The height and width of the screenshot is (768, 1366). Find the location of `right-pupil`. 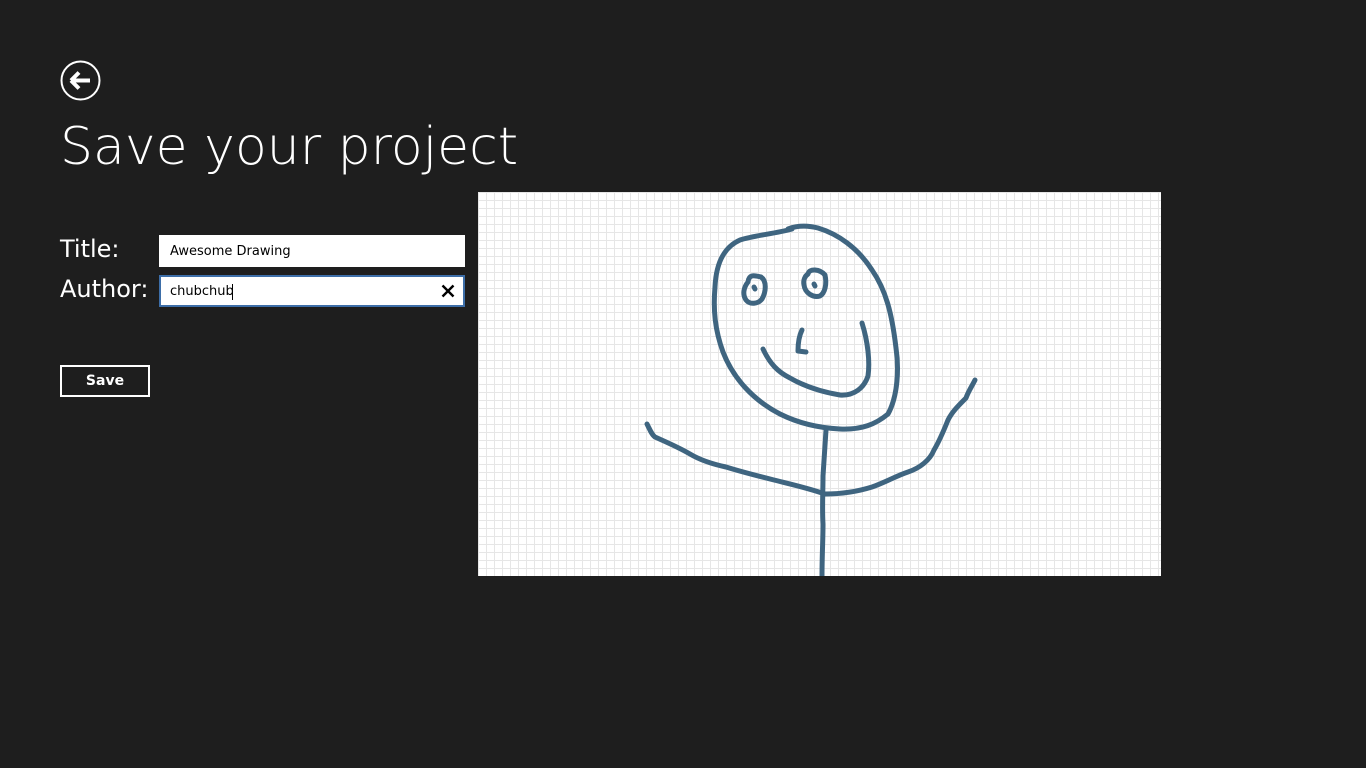

right-pupil is located at coordinates (814, 285).